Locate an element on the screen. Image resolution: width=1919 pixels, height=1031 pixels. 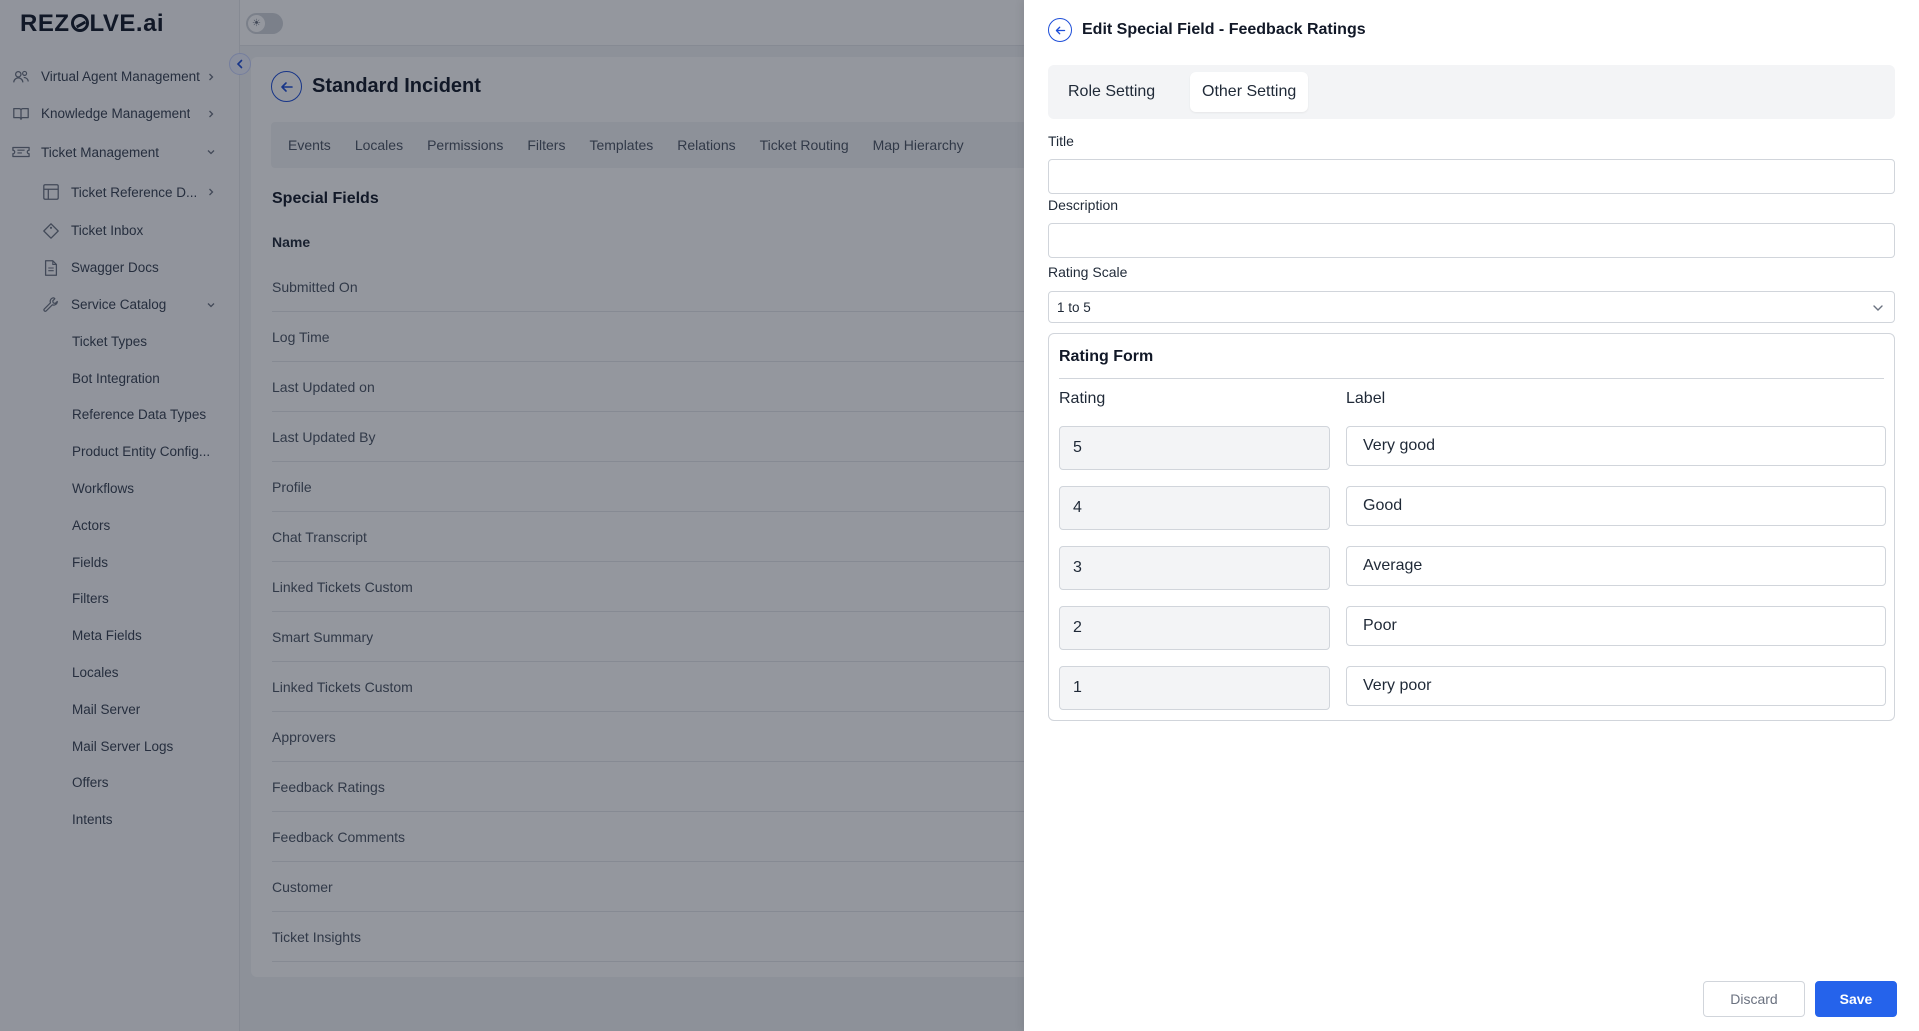
rating-row: 5 is located at coordinates (1472, 448).